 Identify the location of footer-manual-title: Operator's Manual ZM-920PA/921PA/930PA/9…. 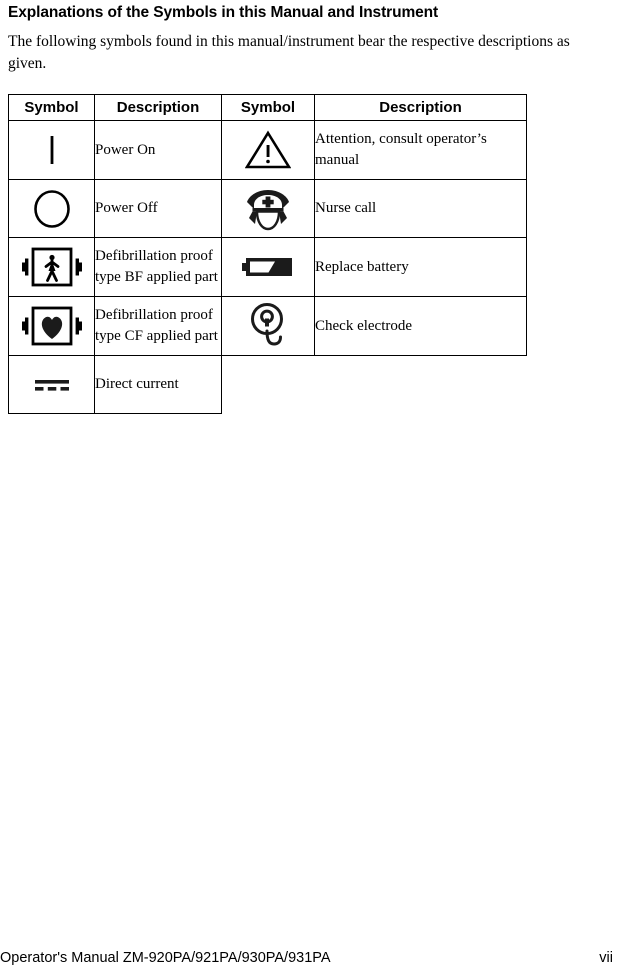
(165, 958).